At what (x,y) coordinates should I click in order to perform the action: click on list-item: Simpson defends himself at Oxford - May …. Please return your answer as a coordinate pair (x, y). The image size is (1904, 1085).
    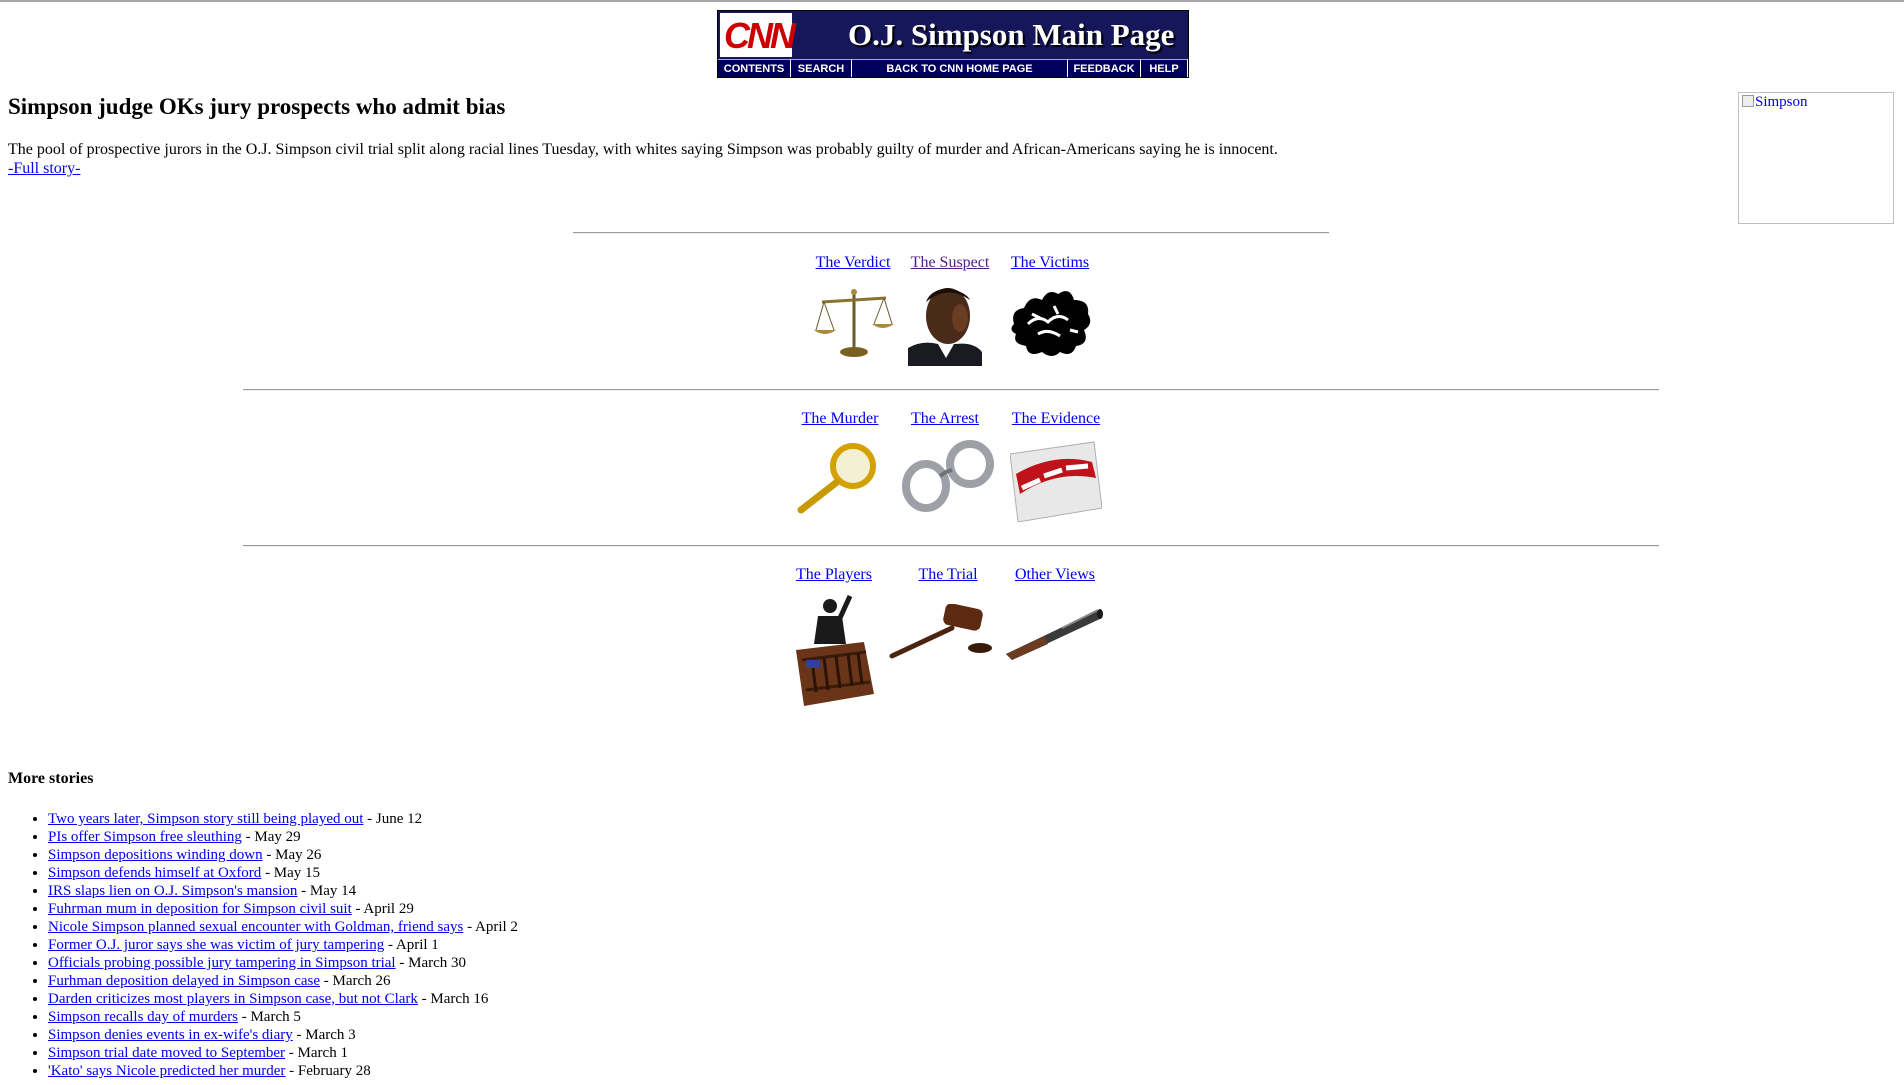
    Looking at the image, I should click on (283, 873).